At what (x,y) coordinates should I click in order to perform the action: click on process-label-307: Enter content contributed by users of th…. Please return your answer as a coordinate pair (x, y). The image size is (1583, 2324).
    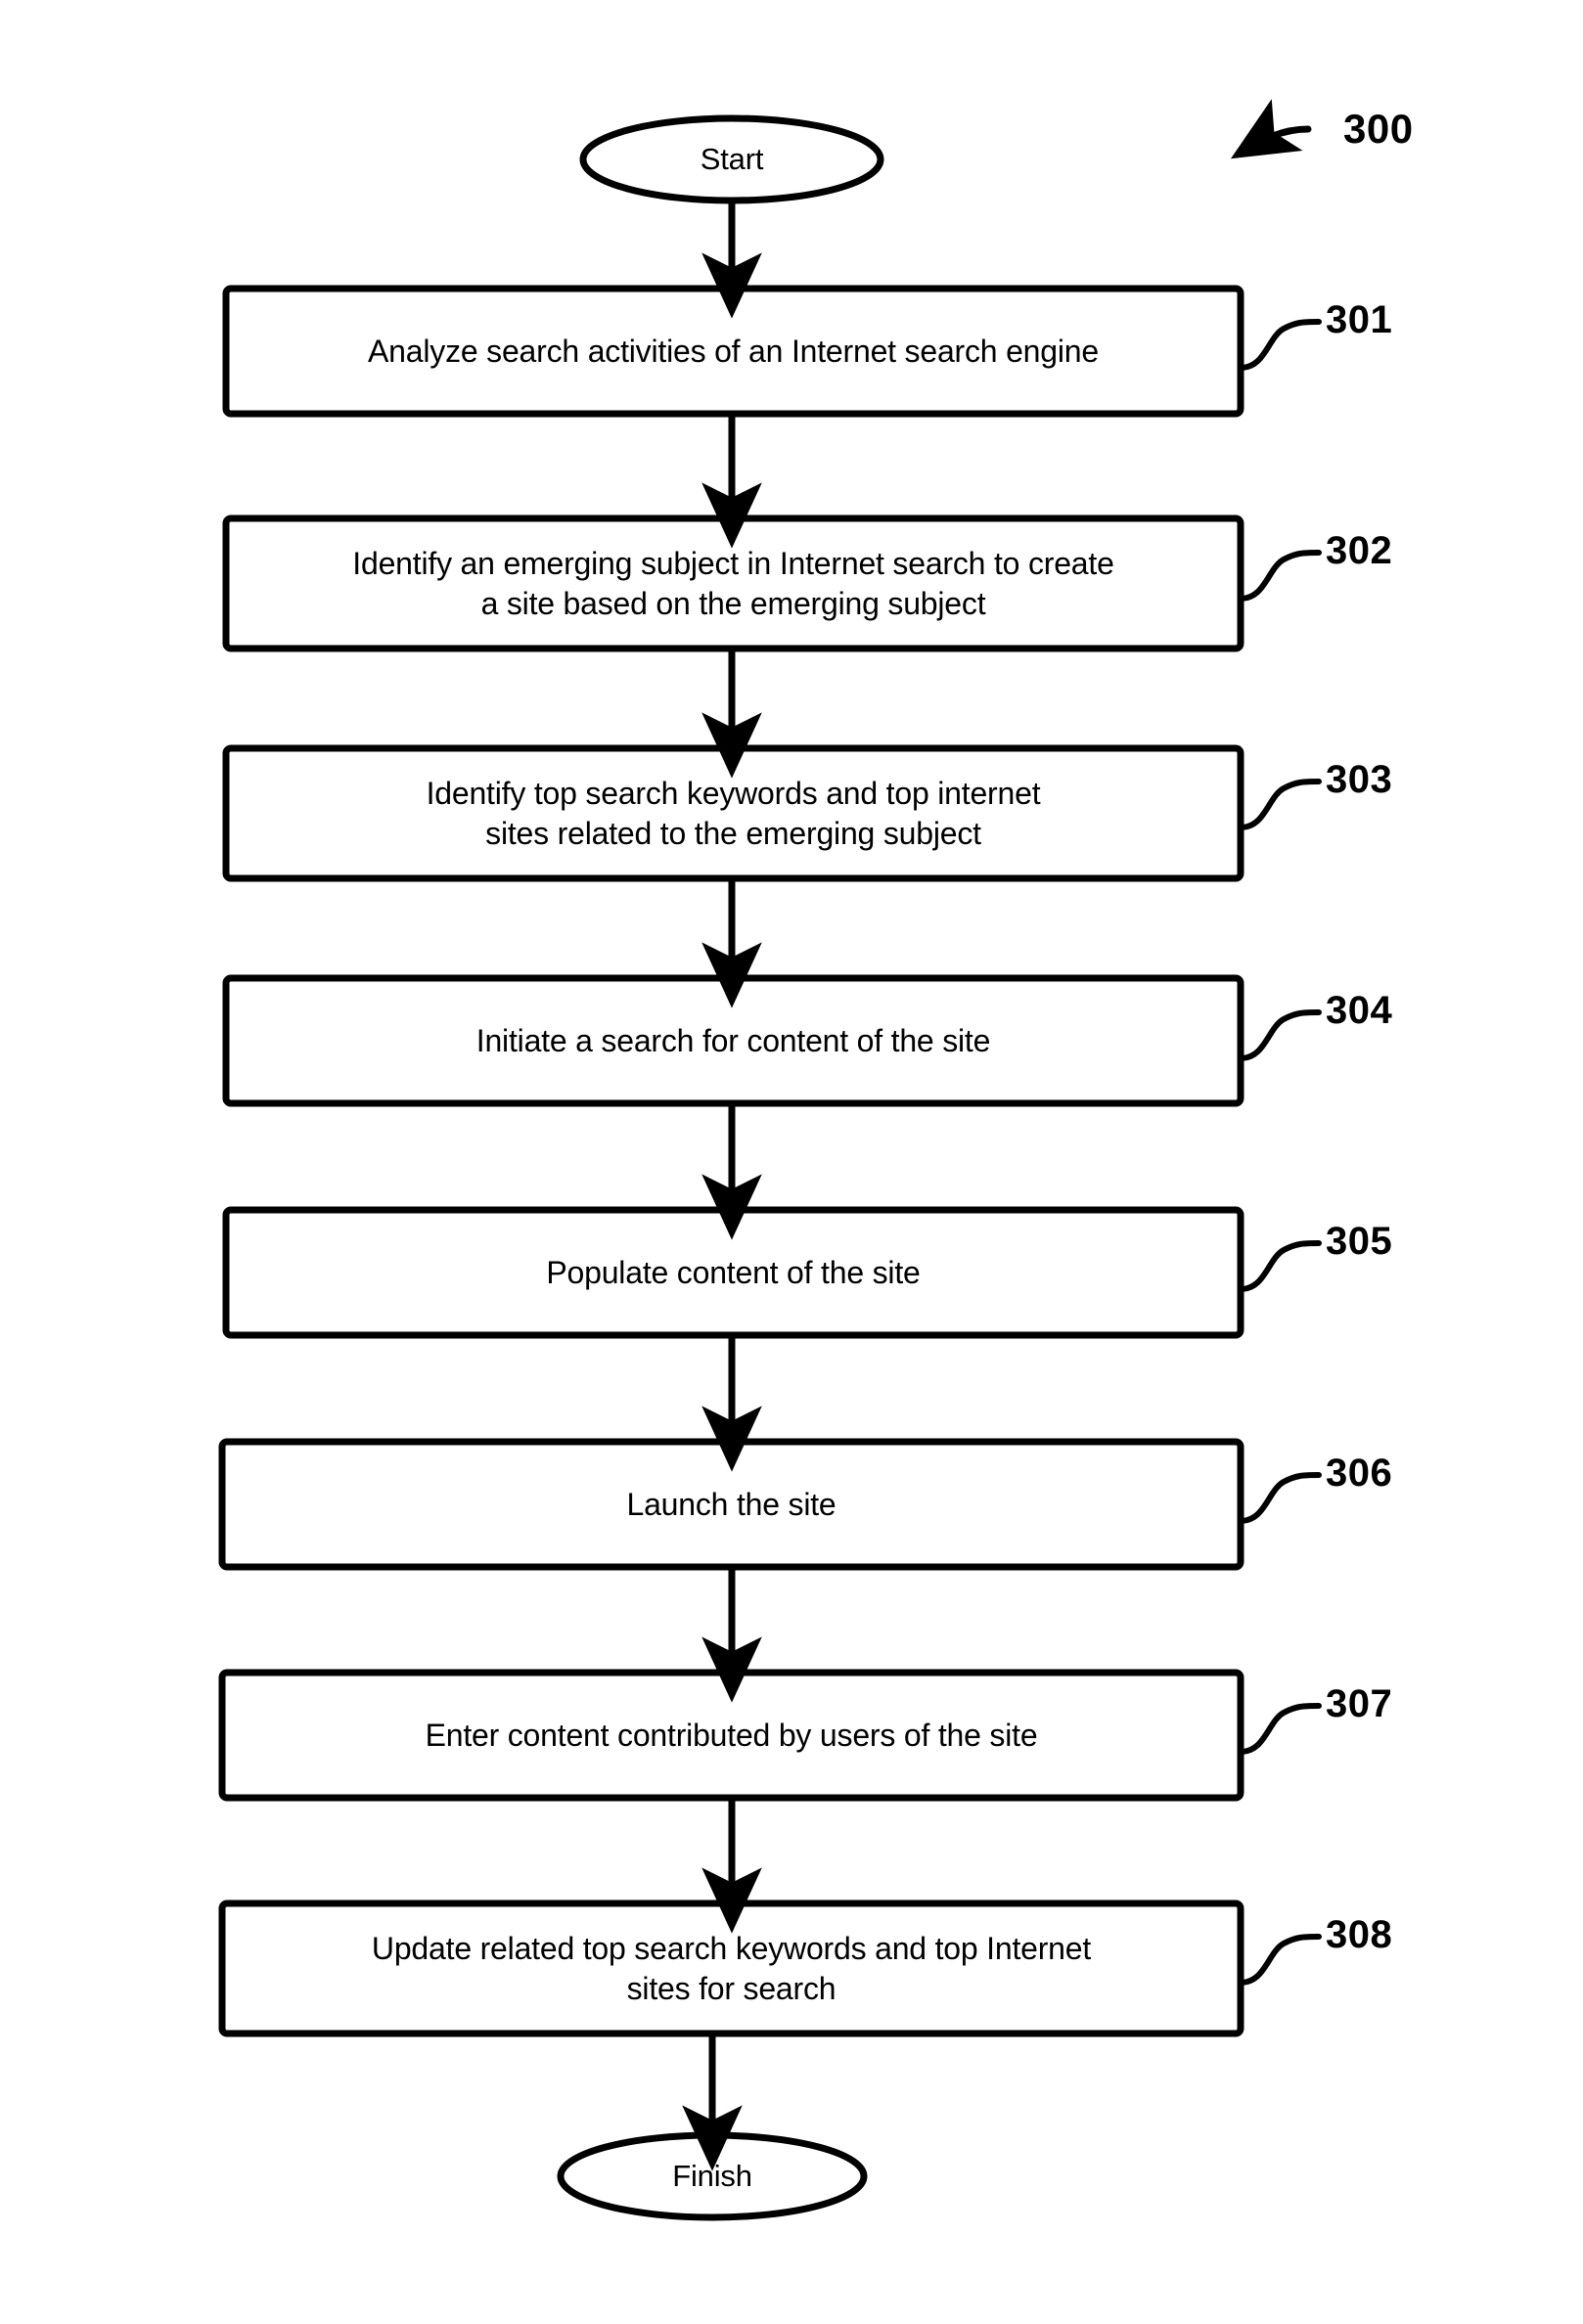
    Looking at the image, I should click on (732, 1735).